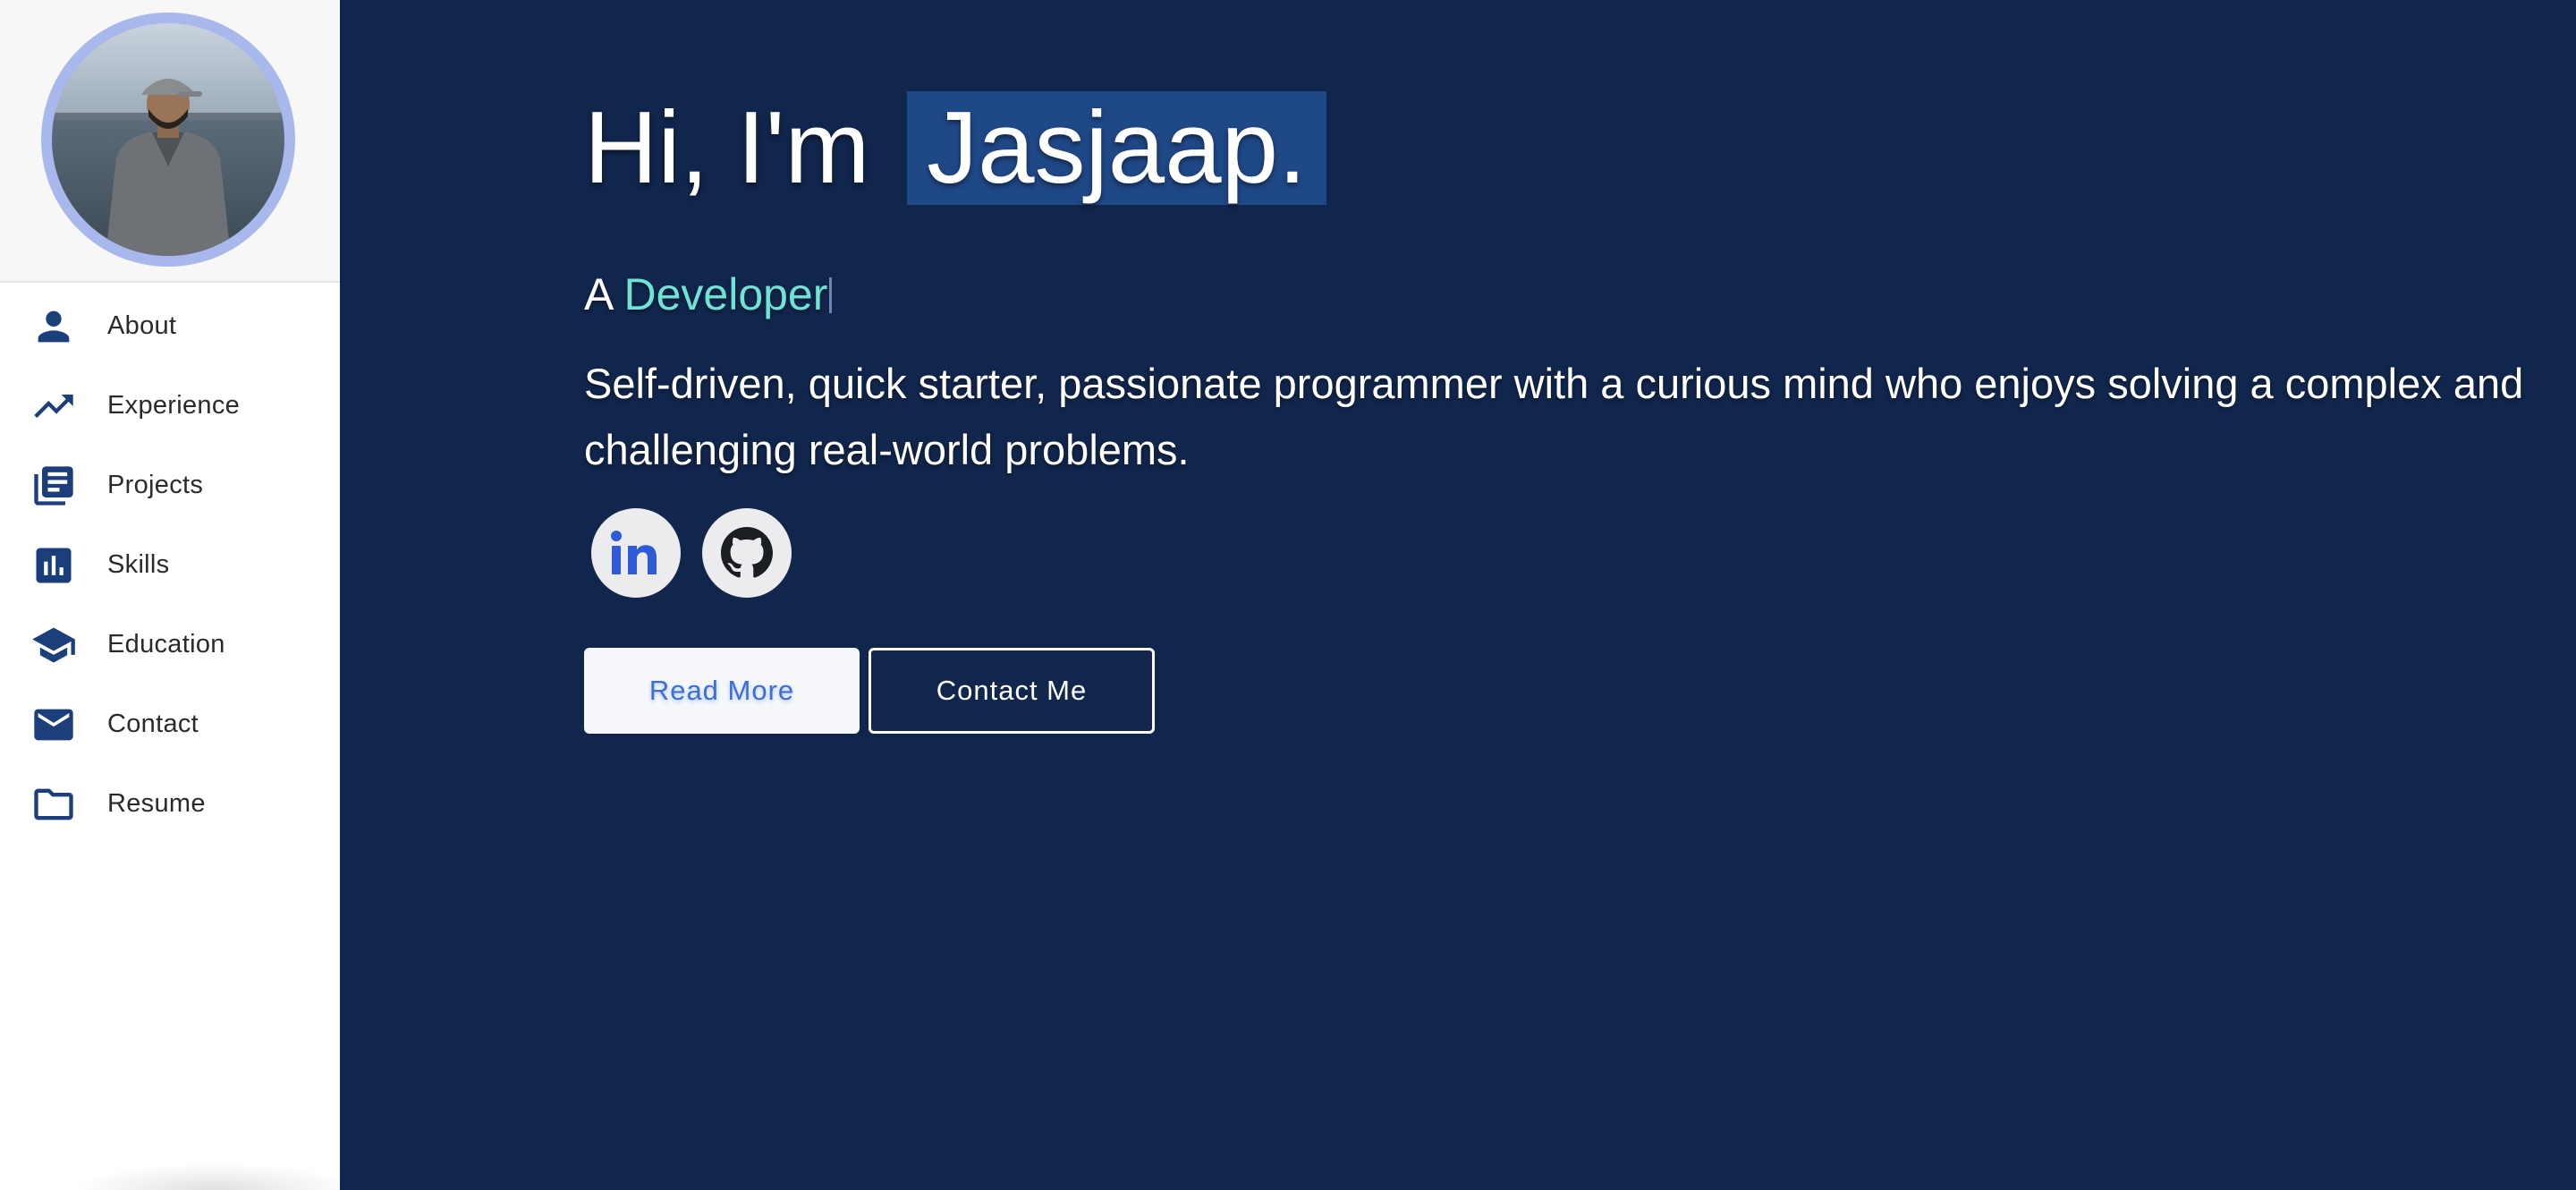 The image size is (2576, 1190). I want to click on sidebar-item-label: Skills, so click(138, 564).